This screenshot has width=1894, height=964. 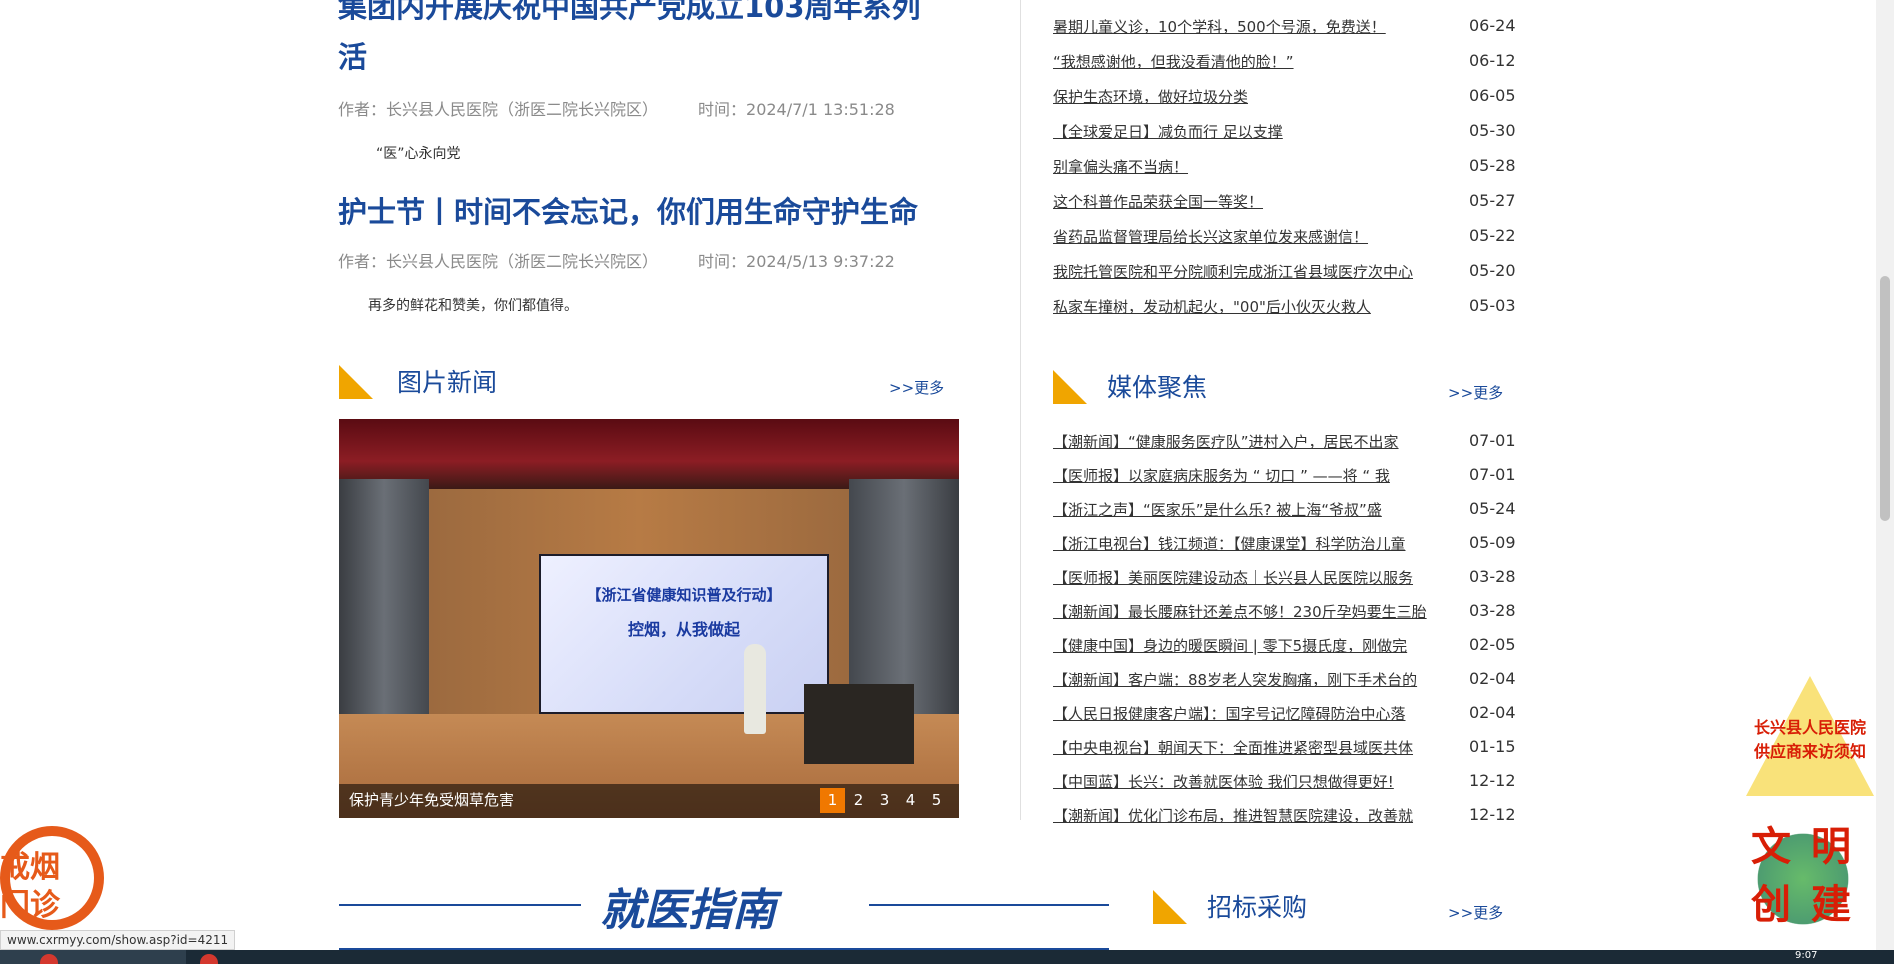 What do you see at coordinates (1249, 96) in the screenshot?
I see `news-title: 保护生态环境，做好垃圾分类` at bounding box center [1249, 96].